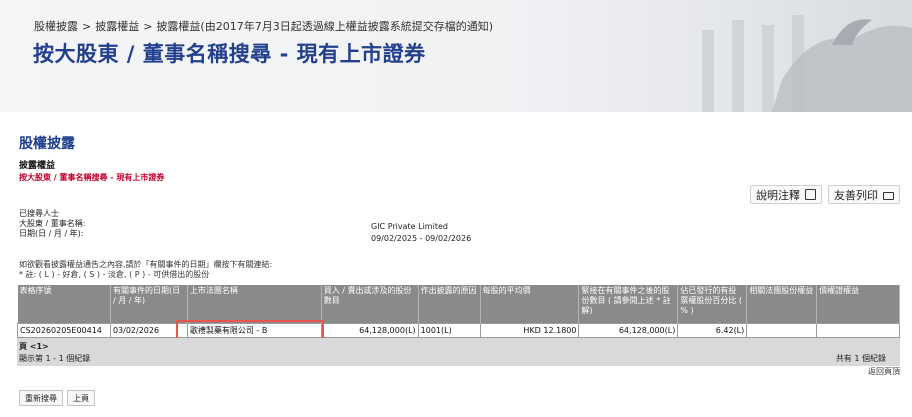  What do you see at coordinates (409, 226) in the screenshot?
I see `name-value: GIC Private Limited` at bounding box center [409, 226].